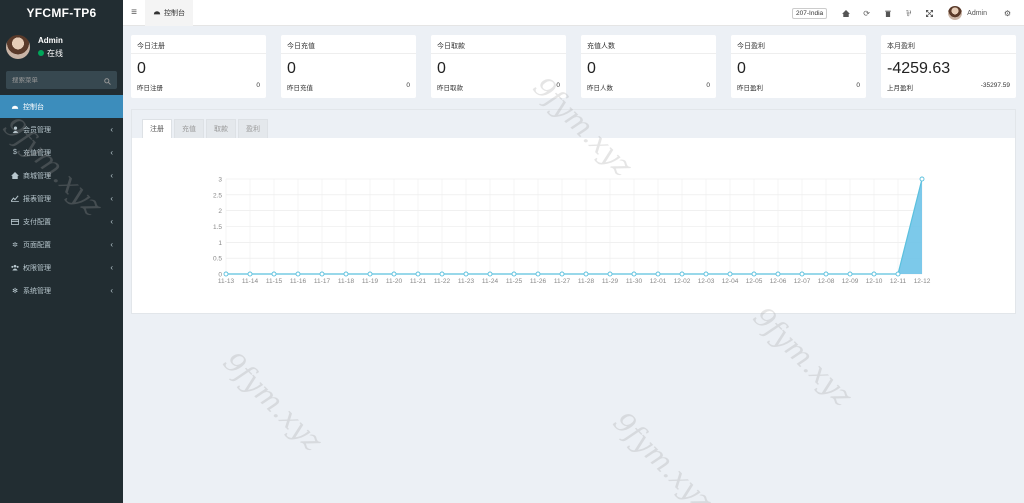 The height and width of the screenshot is (503, 1024). What do you see at coordinates (538, 281) in the screenshot?
I see `x-tick-label: 11-26` at bounding box center [538, 281].